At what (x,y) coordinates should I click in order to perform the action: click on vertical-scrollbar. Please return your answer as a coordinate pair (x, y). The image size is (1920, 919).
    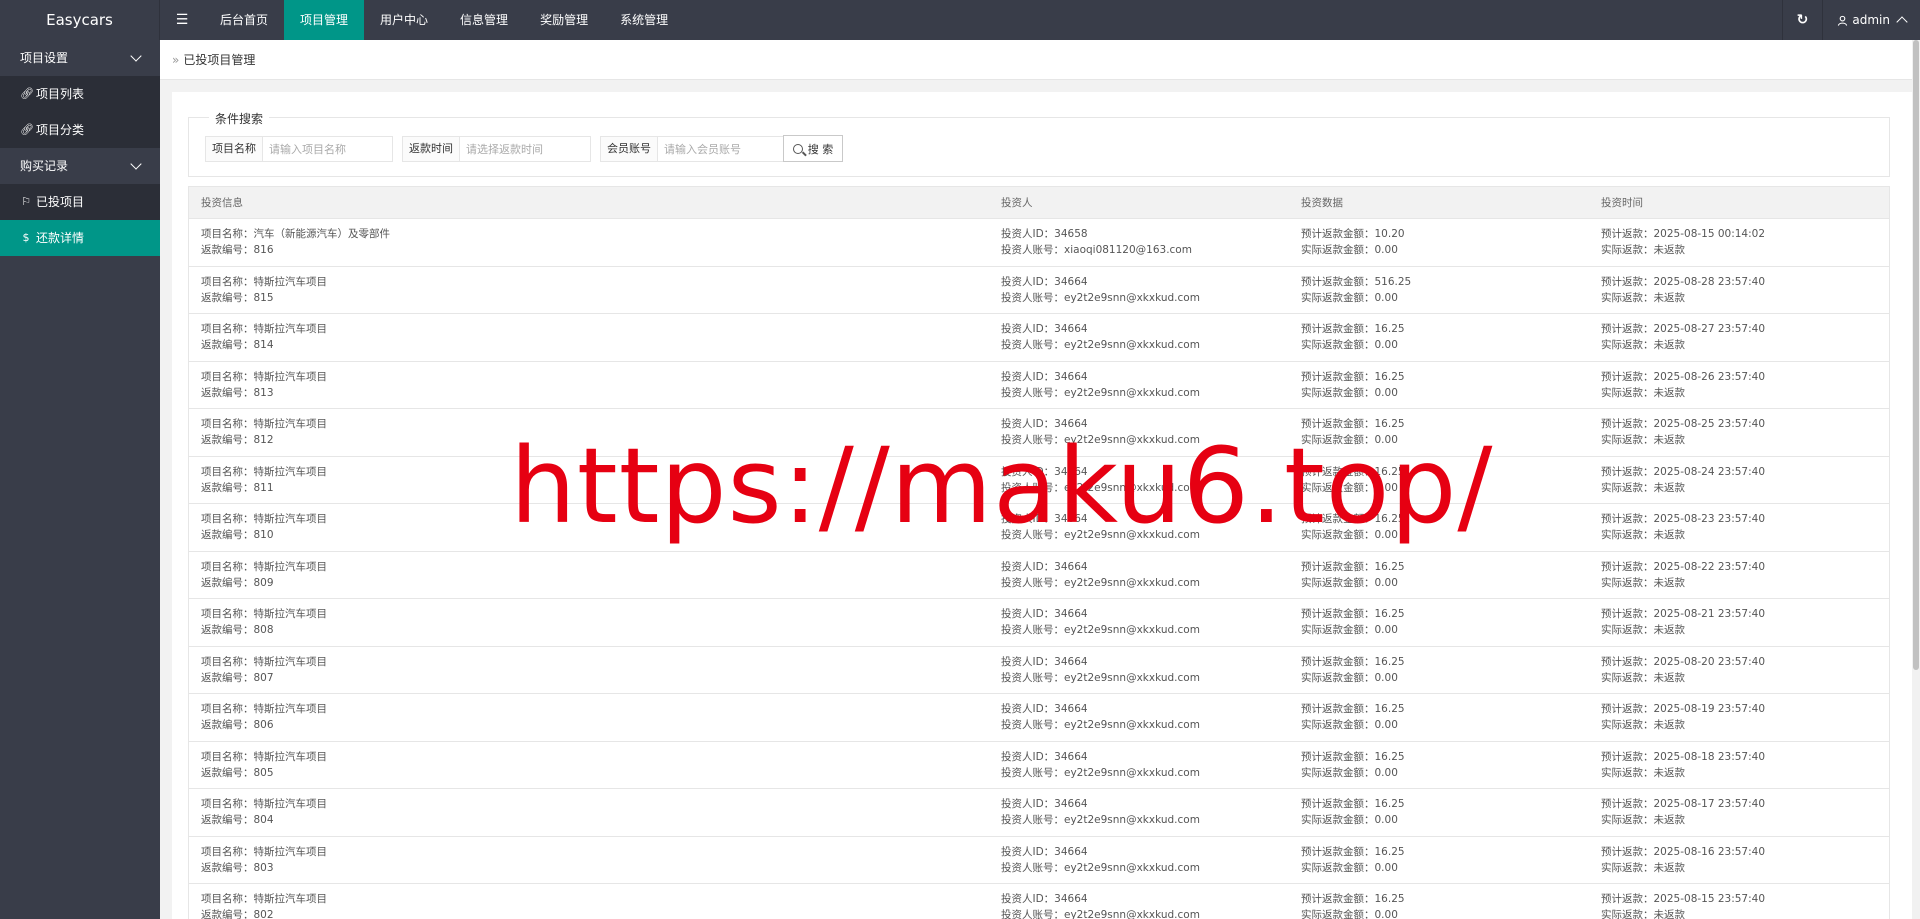
    Looking at the image, I should click on (1916, 479).